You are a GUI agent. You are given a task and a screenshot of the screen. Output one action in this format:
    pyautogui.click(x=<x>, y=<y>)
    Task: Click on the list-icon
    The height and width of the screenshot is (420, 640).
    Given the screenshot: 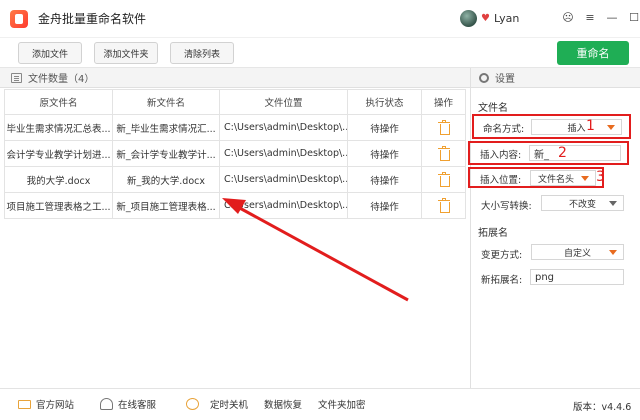 What is the action you would take?
    pyautogui.click(x=16, y=77)
    